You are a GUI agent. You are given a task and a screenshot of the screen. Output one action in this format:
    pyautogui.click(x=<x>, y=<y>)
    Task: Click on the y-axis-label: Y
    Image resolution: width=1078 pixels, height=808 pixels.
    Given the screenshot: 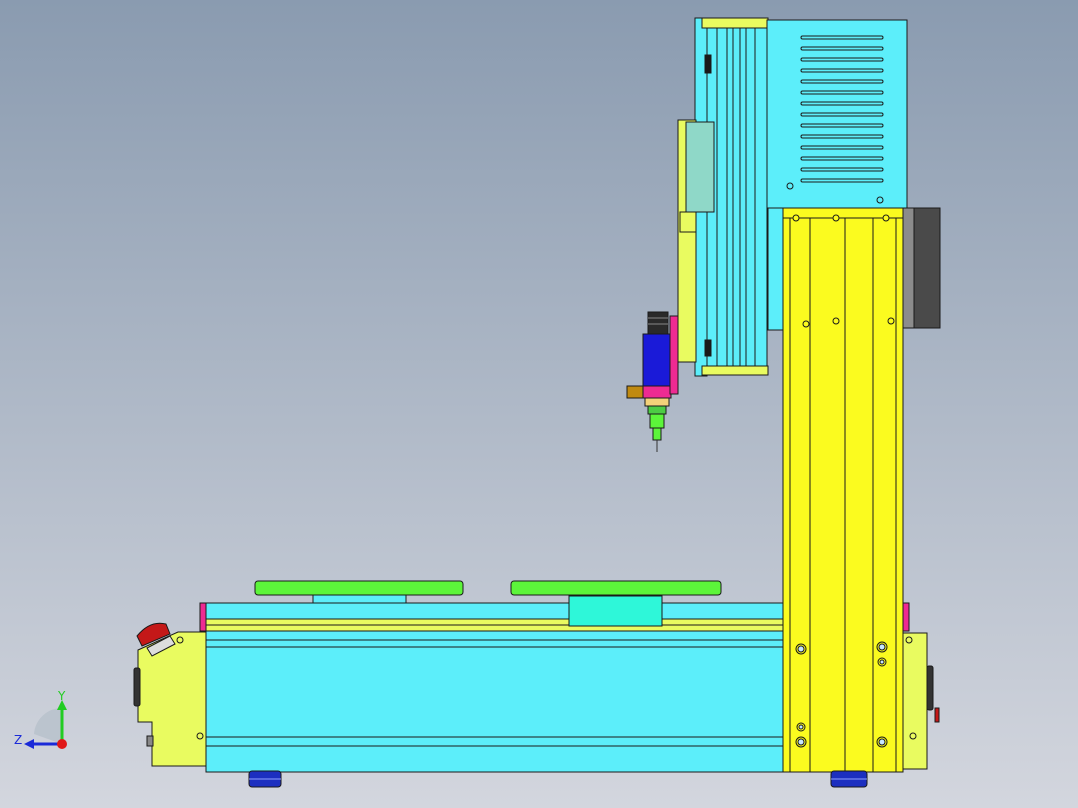 What is the action you would take?
    pyautogui.click(x=61, y=696)
    